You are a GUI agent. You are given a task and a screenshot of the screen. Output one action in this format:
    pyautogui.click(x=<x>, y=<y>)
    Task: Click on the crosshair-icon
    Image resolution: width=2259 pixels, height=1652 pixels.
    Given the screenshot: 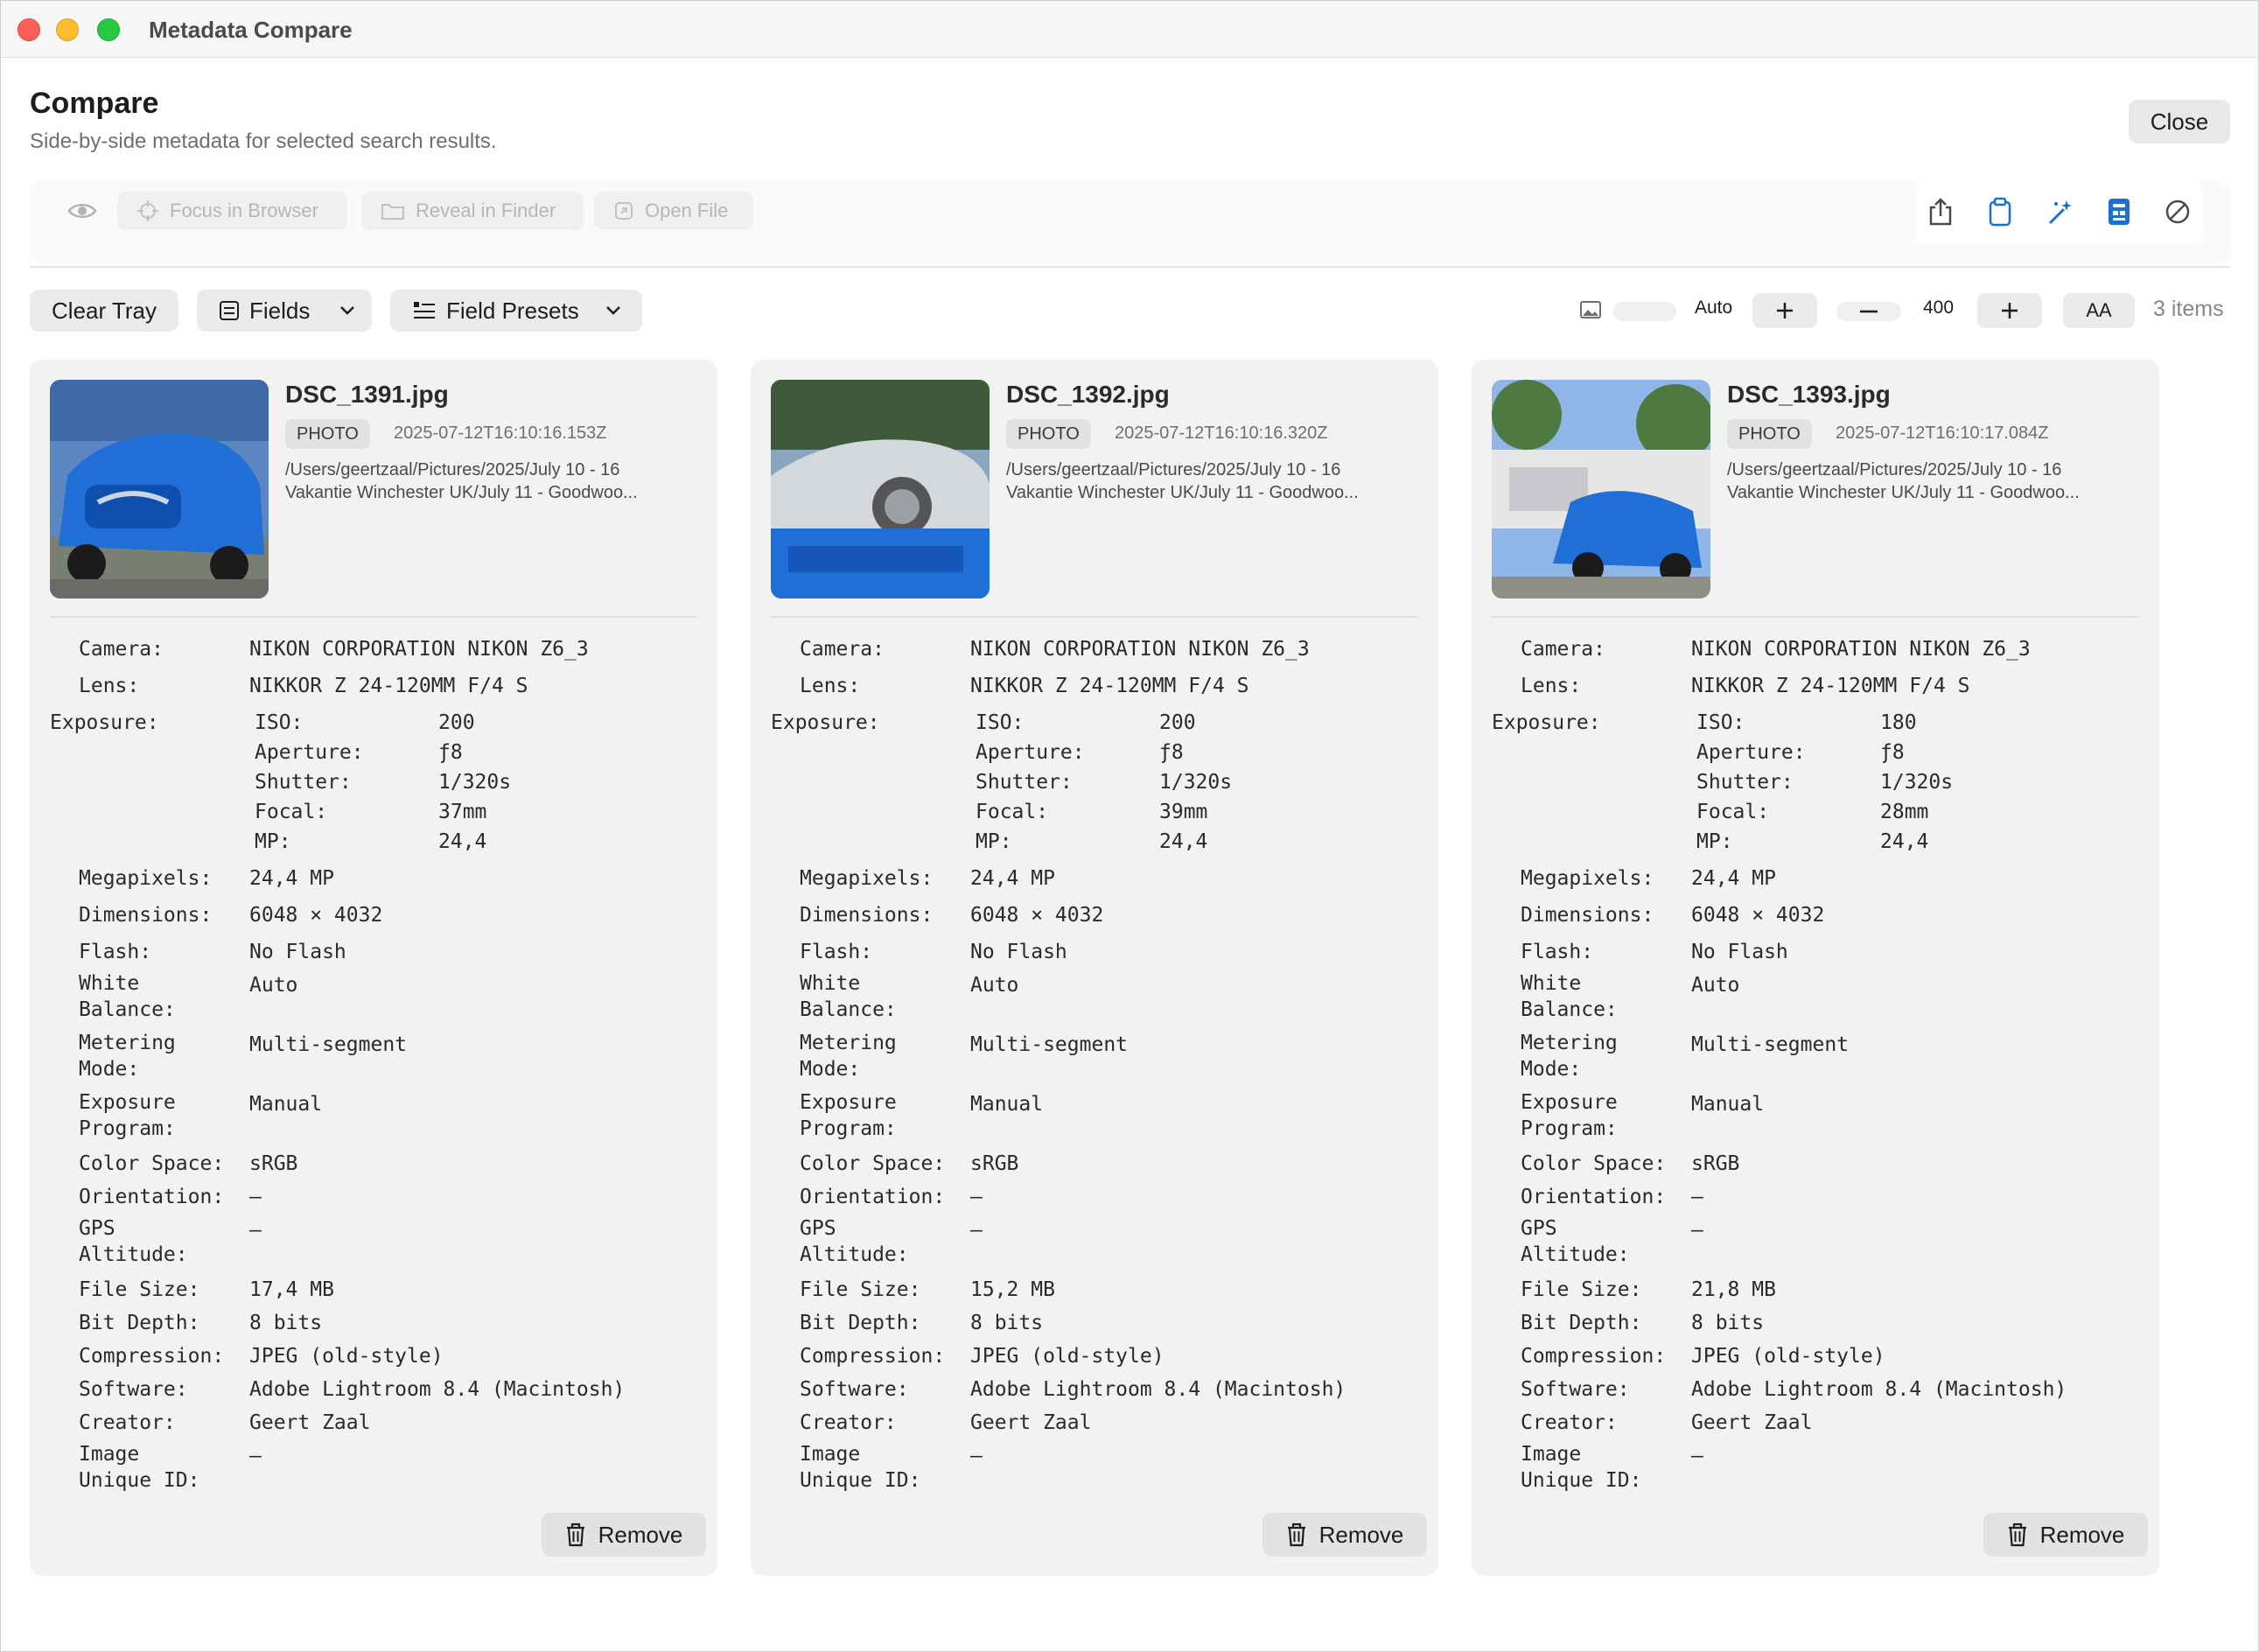 What is the action you would take?
    pyautogui.click(x=147, y=210)
    